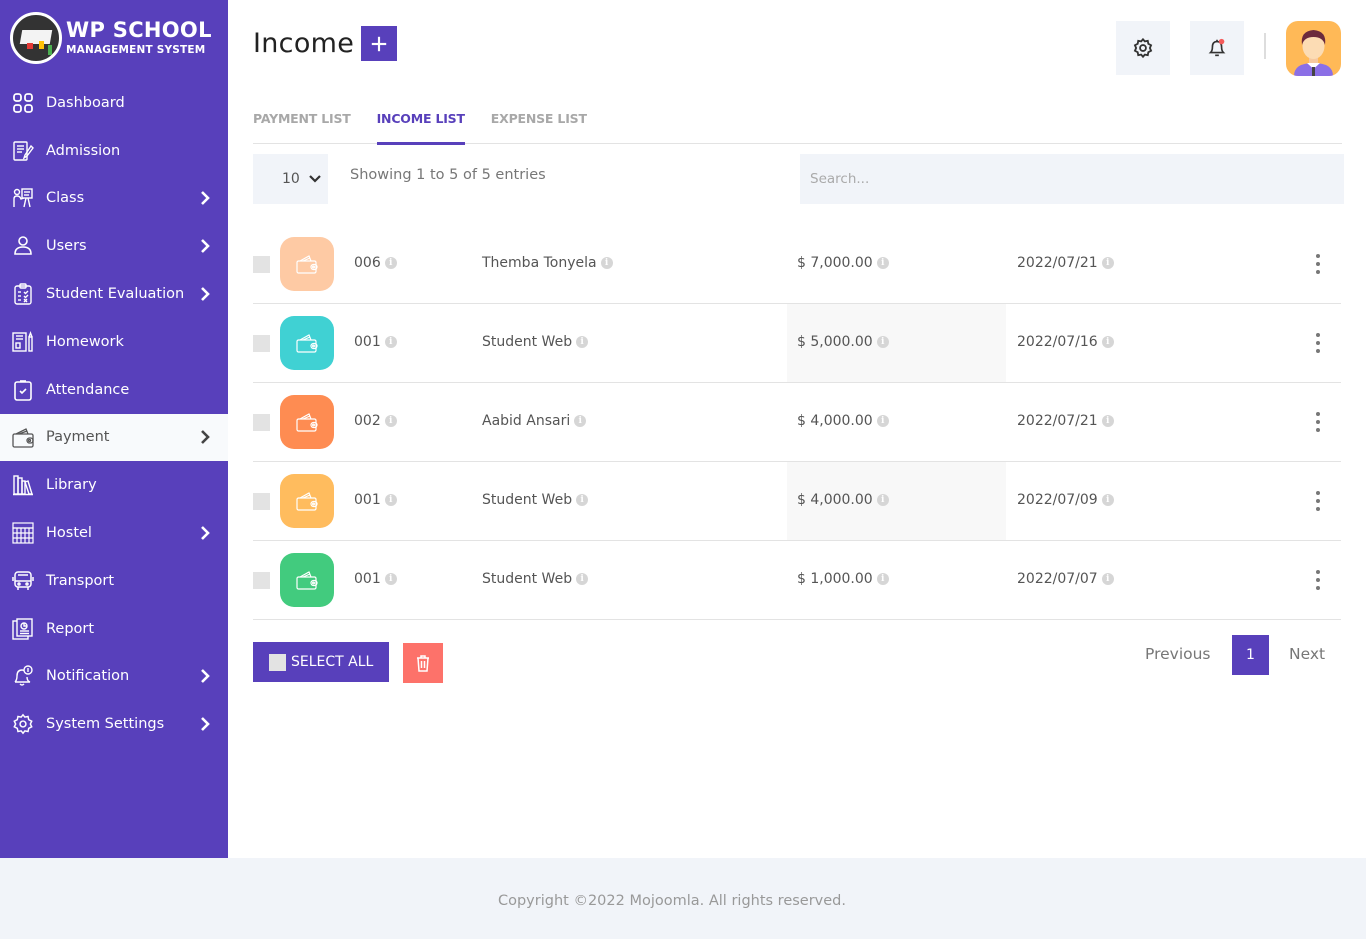 This screenshot has width=1366, height=939. Describe the element at coordinates (114, 533) in the screenshot. I see `sidebar-item-hostel: Hostel` at that location.